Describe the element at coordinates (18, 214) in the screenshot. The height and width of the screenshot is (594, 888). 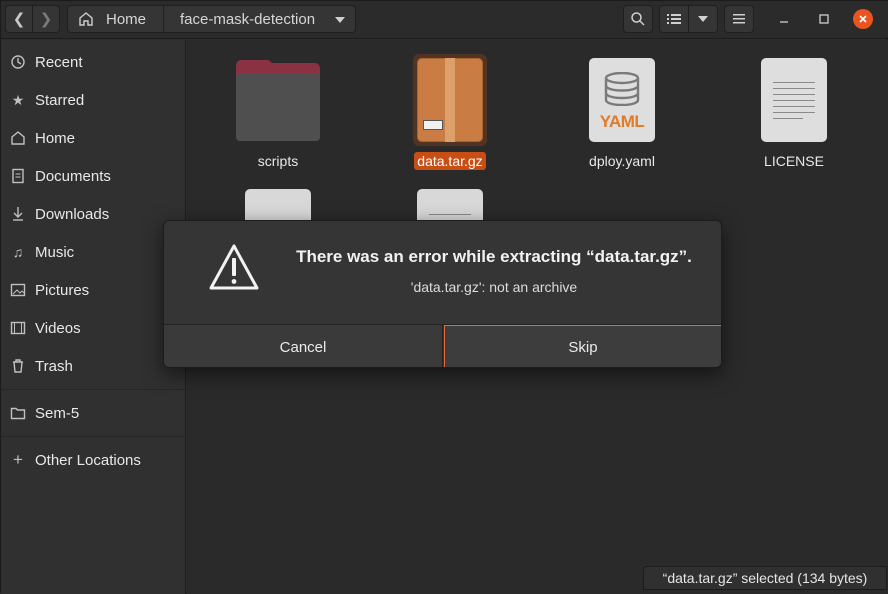
I see `download-icon` at that location.